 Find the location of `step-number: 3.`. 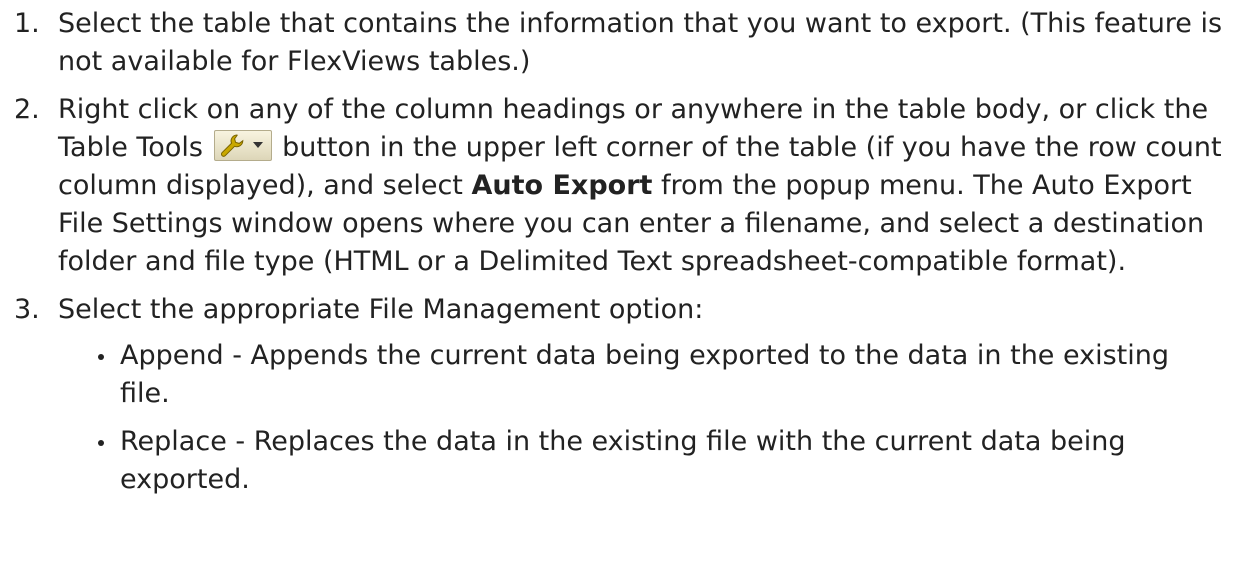

step-number: 3. is located at coordinates (27, 309).